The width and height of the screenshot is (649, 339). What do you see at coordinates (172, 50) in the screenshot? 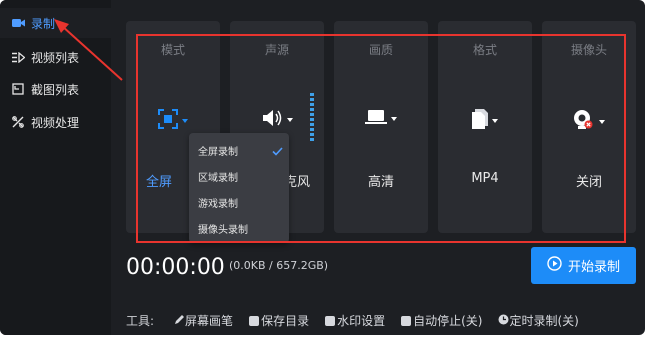
I see `panel-title: 模式` at bounding box center [172, 50].